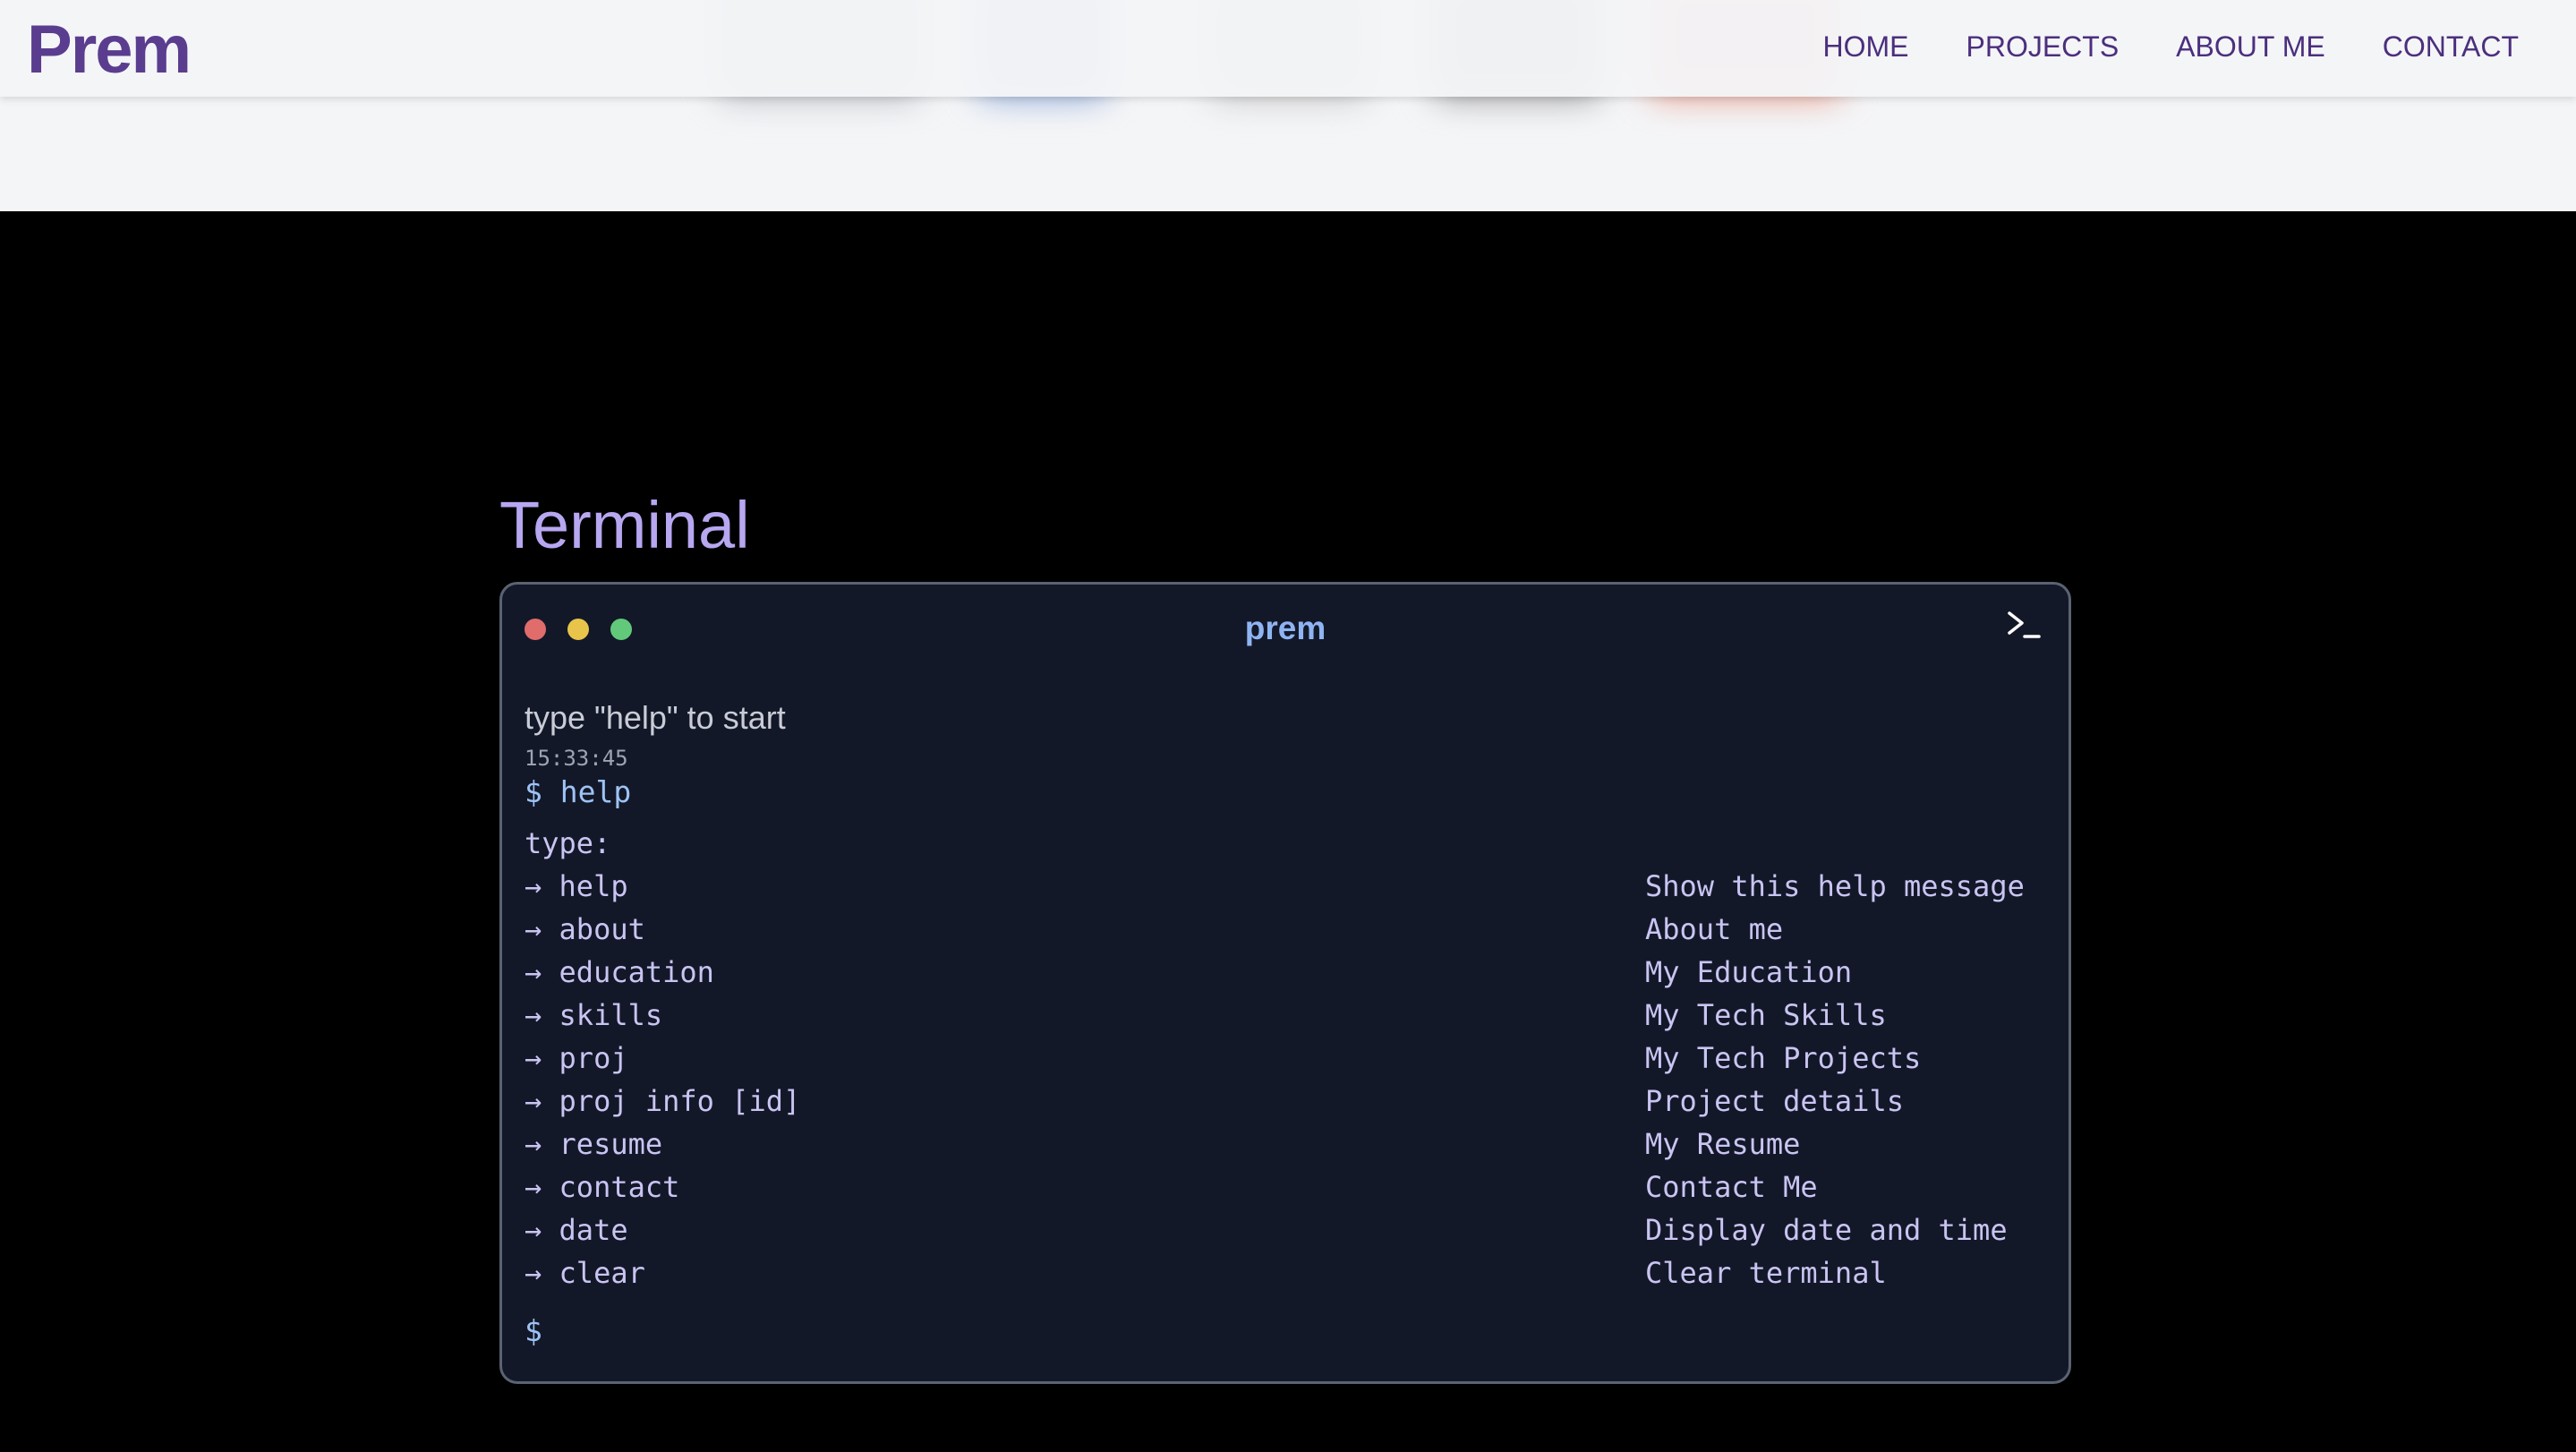 The height and width of the screenshot is (1452, 2576). Describe the element at coordinates (568, 843) in the screenshot. I see `help-type-label: type:` at that location.